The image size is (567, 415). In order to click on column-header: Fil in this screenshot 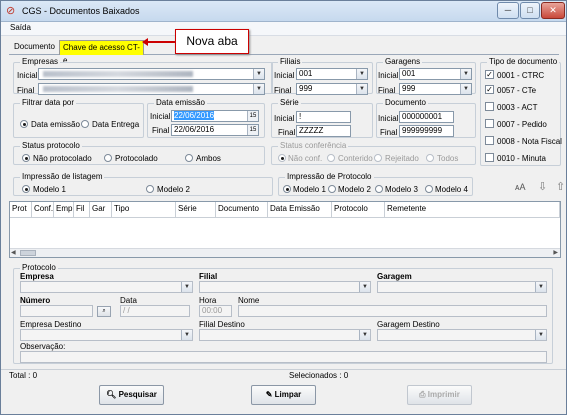, I will do `click(82, 210)`.